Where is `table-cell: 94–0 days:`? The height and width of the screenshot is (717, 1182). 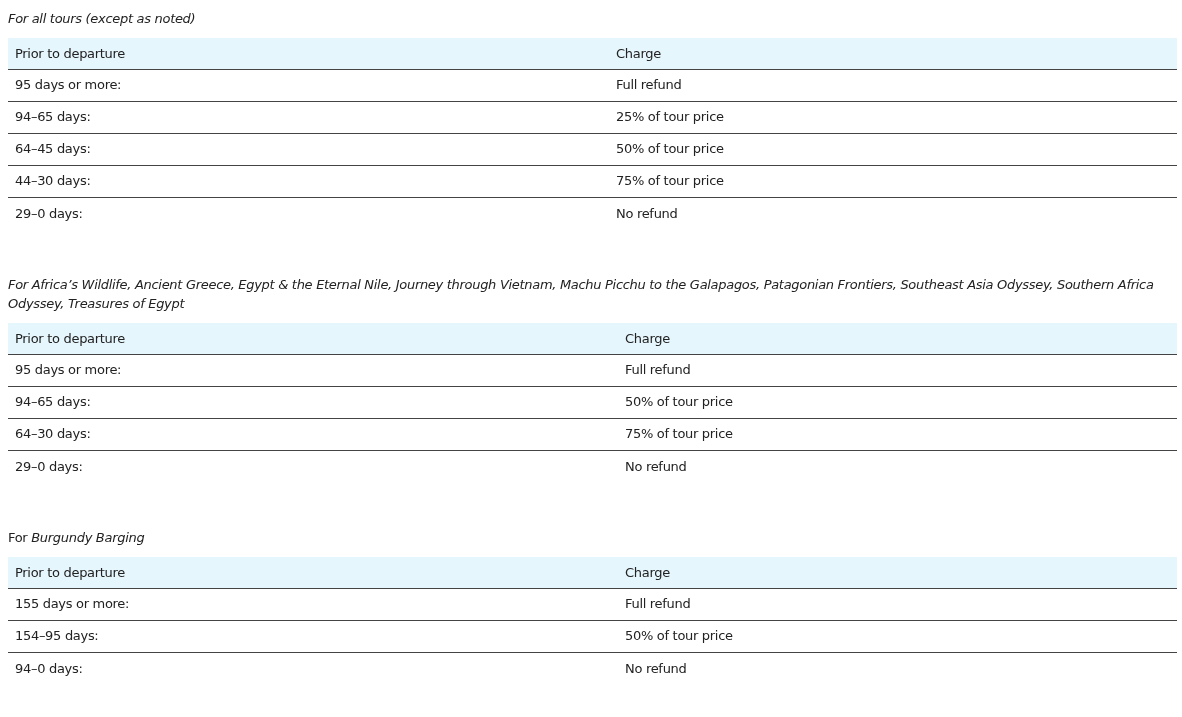 table-cell: 94–0 days: is located at coordinates (313, 668).